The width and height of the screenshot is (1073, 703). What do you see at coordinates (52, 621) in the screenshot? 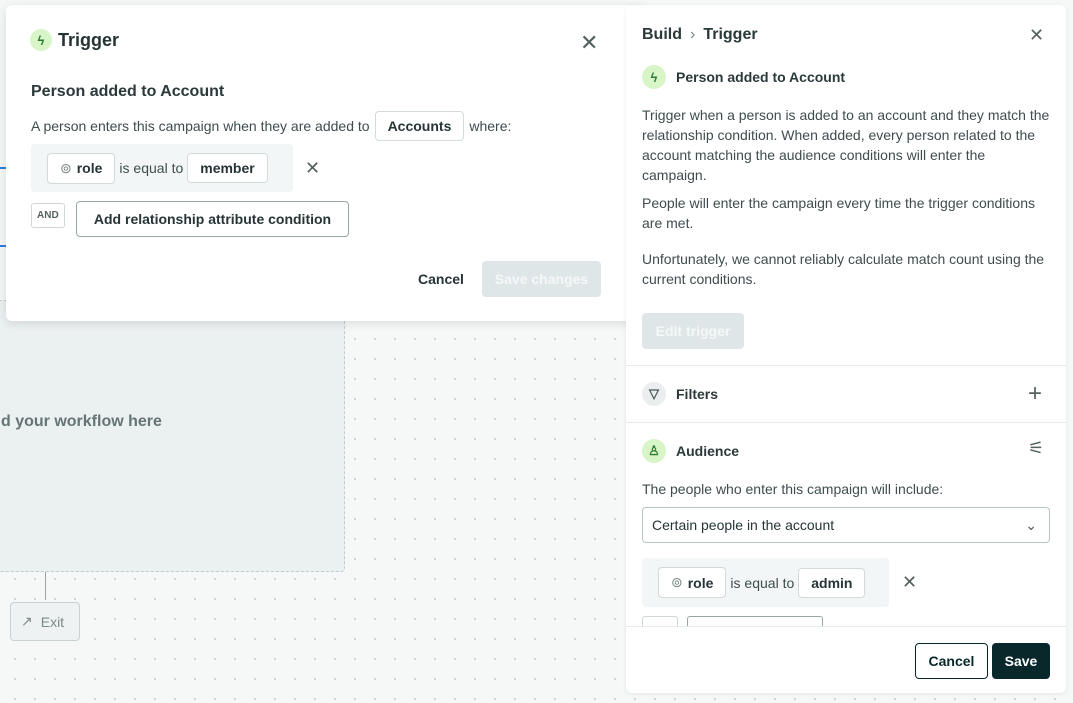
I see `exit-label: Exit` at bounding box center [52, 621].